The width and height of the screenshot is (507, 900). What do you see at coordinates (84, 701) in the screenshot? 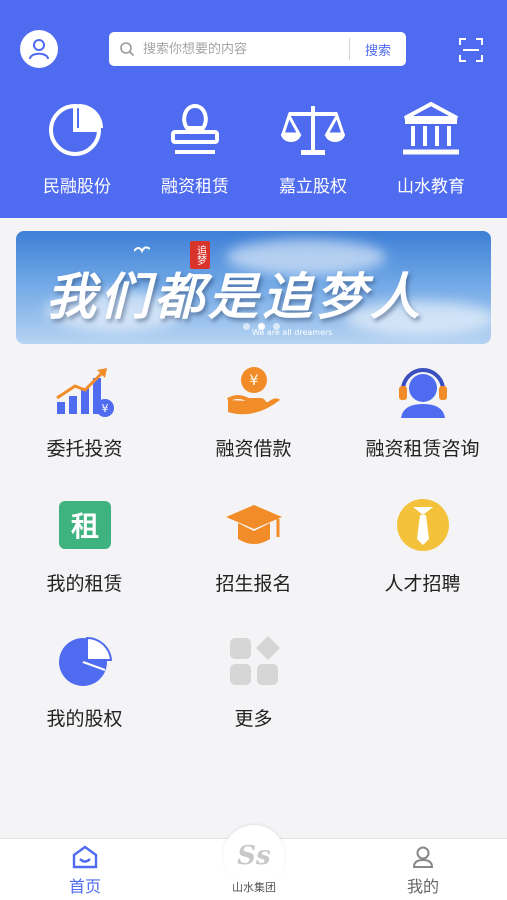
I see `grid-item-my-equity: 我的股权` at bounding box center [84, 701].